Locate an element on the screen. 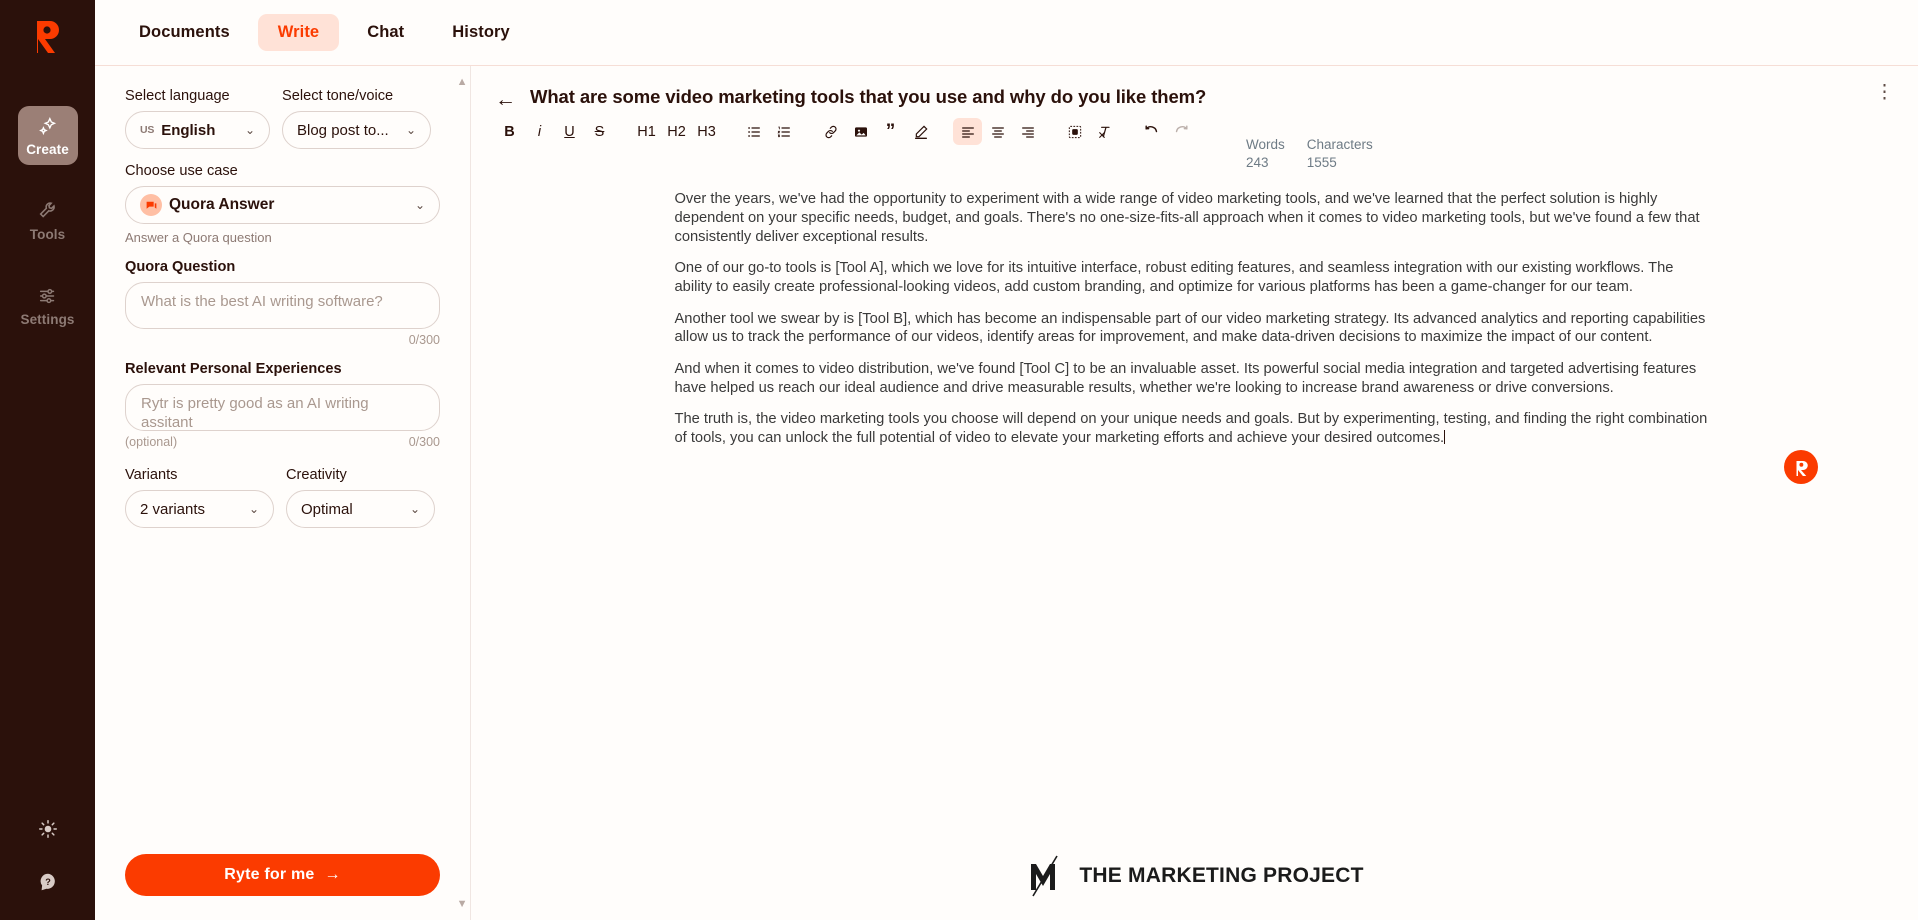 The width and height of the screenshot is (1918, 920). experiences-label: Relevant Personal Experiences is located at coordinates (233, 369).